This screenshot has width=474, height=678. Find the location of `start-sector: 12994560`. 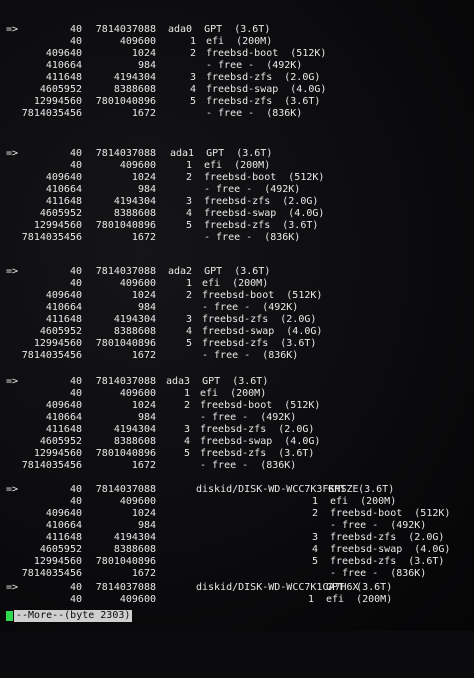

start-sector: 12994560 is located at coordinates (57, 343).